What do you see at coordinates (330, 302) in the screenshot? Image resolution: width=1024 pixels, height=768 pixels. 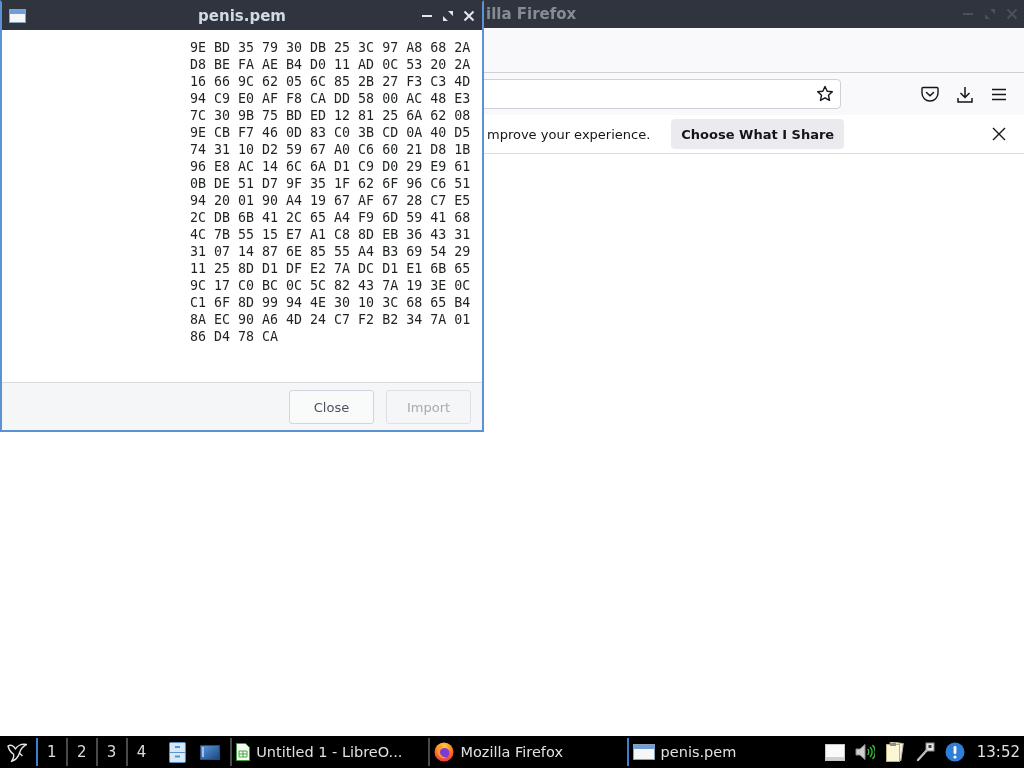 I see `hex-line: C1 6F 8D 99 94 4E 30 10 3C 68 65 B4` at bounding box center [330, 302].